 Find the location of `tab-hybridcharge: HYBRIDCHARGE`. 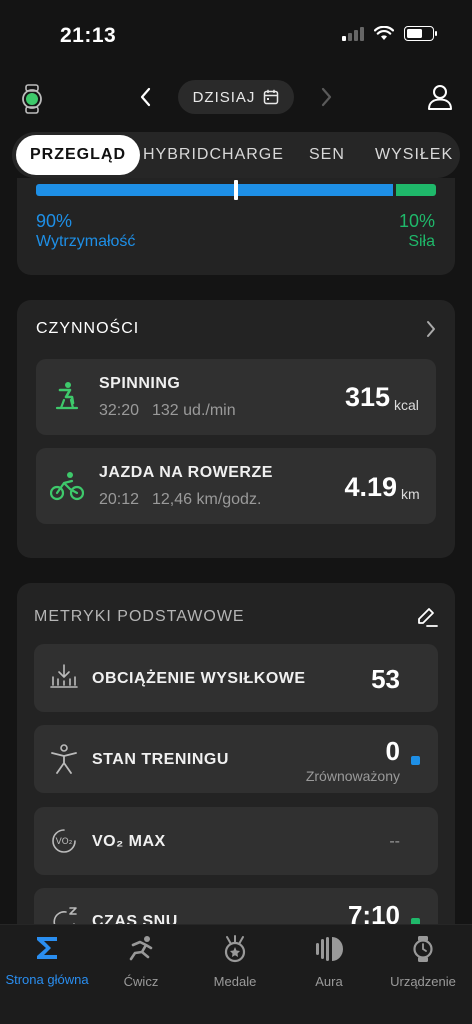

tab-hybridcharge: HYBRIDCHARGE is located at coordinates (213, 155).